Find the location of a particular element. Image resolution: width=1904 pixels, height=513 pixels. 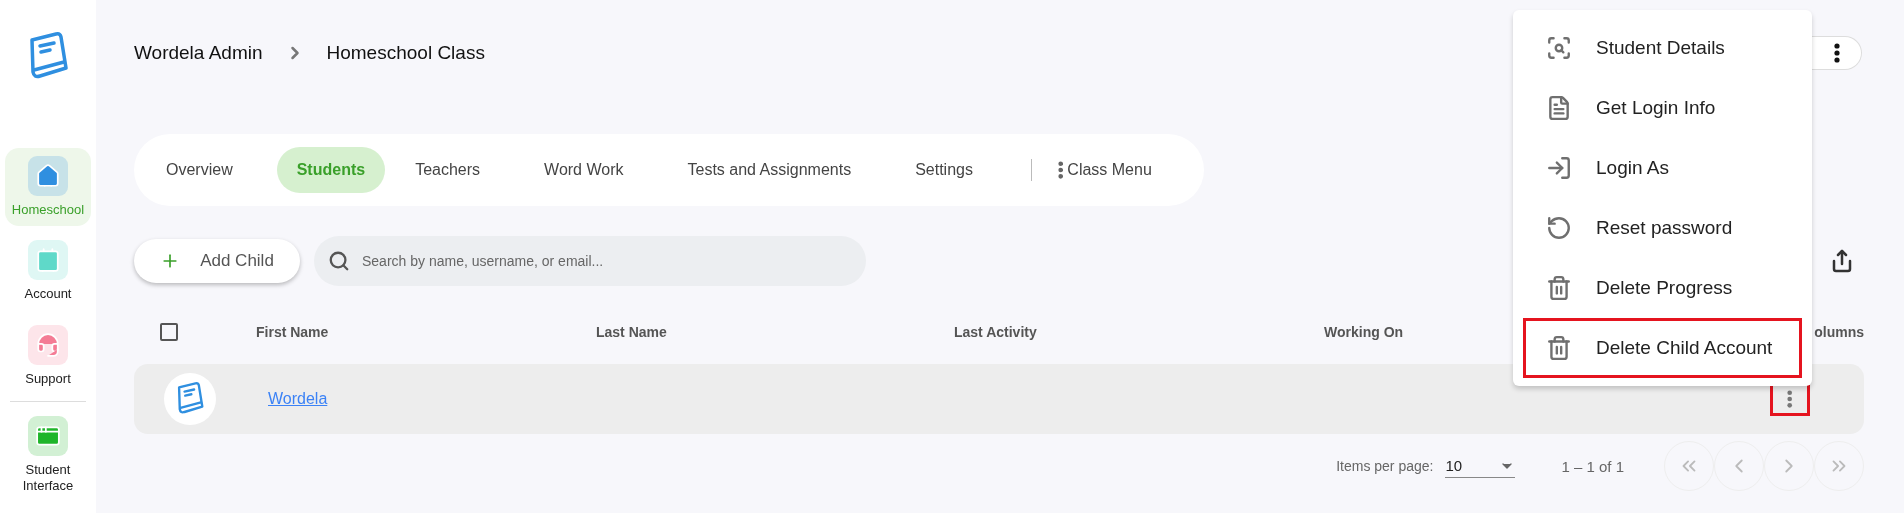

sidebar-item: Support is located at coordinates (48, 355).